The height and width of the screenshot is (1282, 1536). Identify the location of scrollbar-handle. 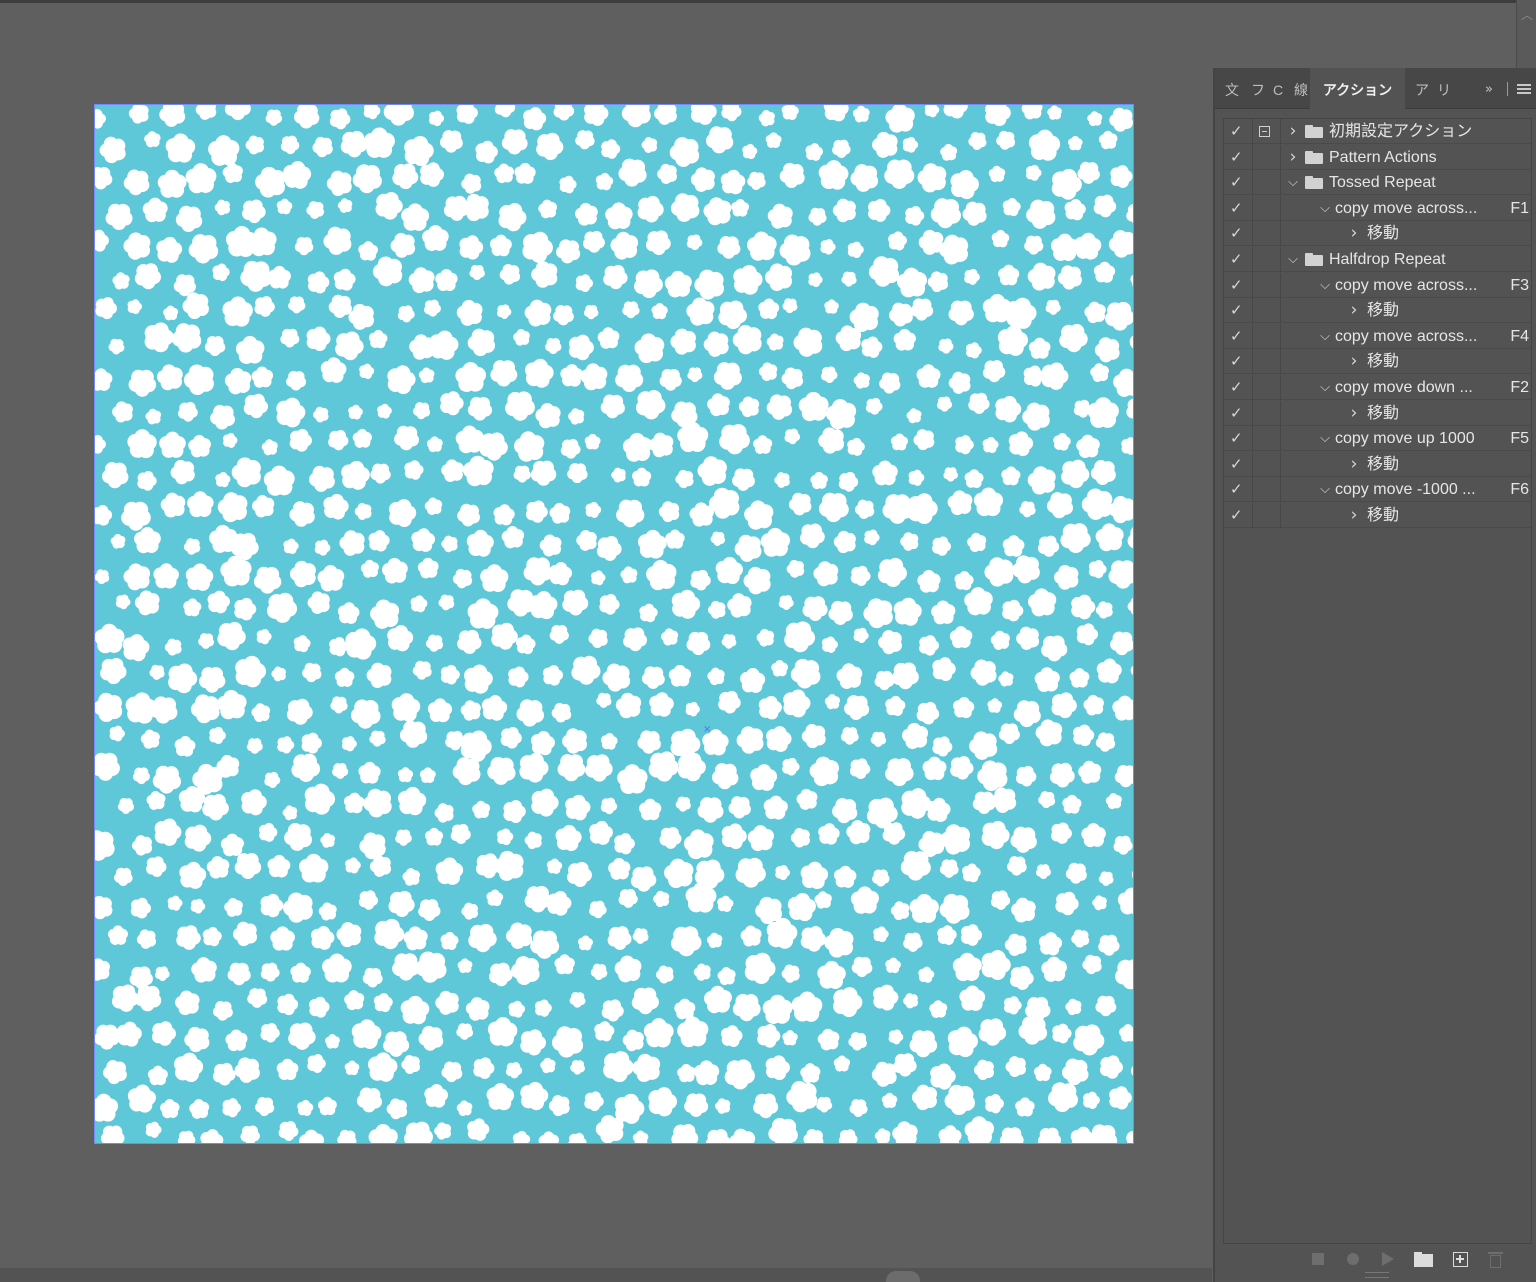
(903, 1276).